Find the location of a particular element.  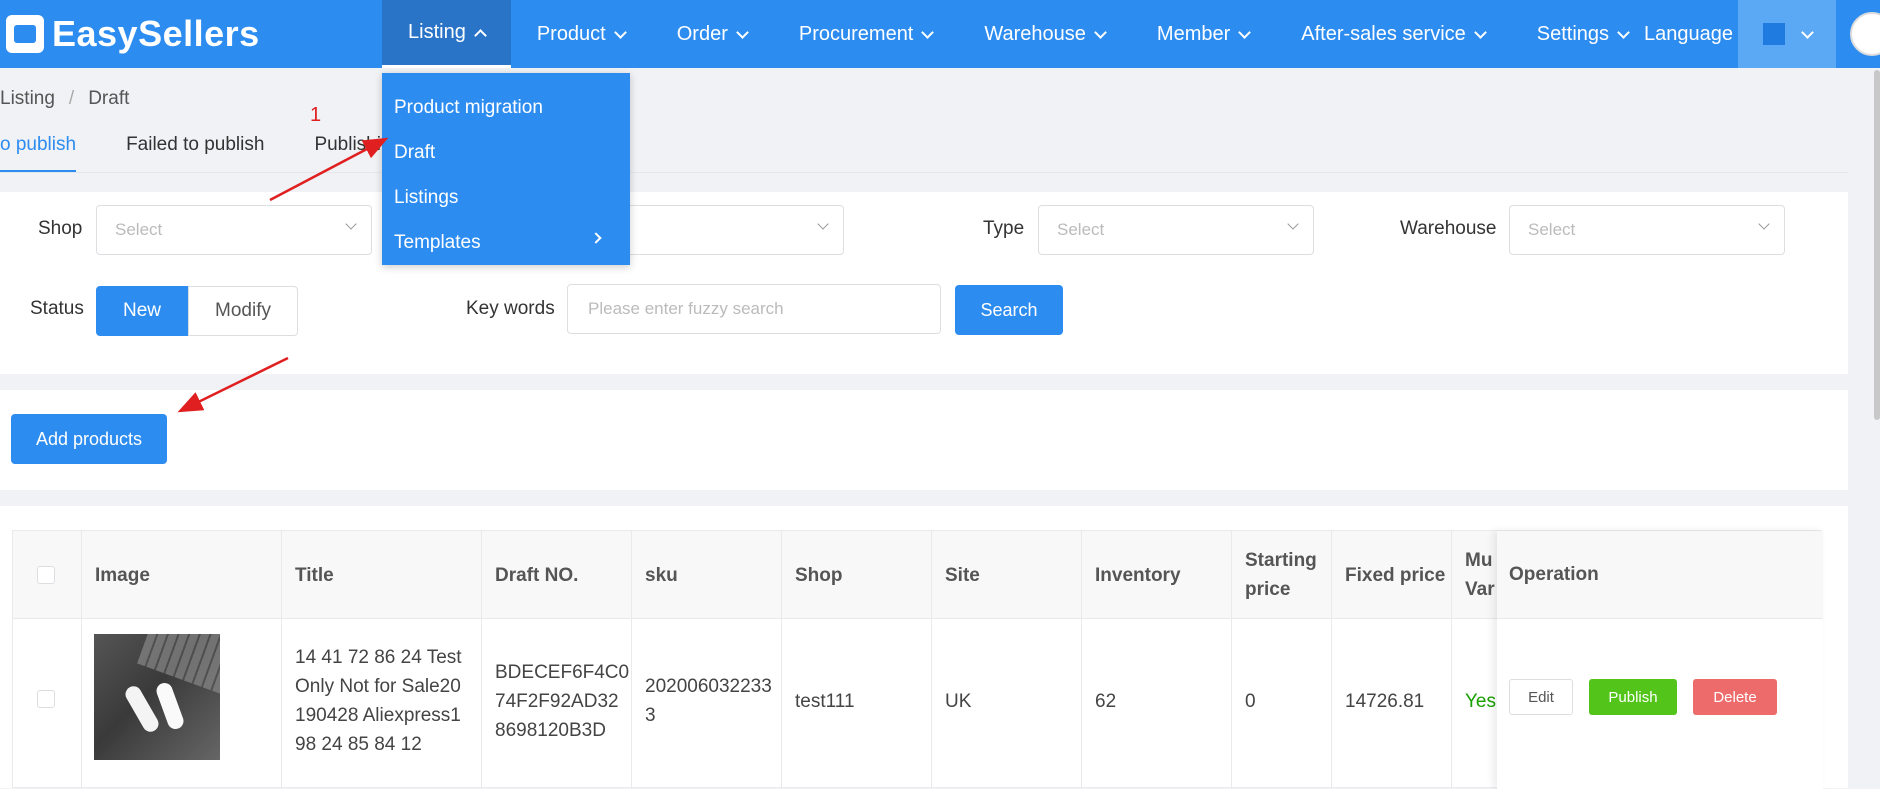

annotation-arrows is located at coordinates (283, 275).